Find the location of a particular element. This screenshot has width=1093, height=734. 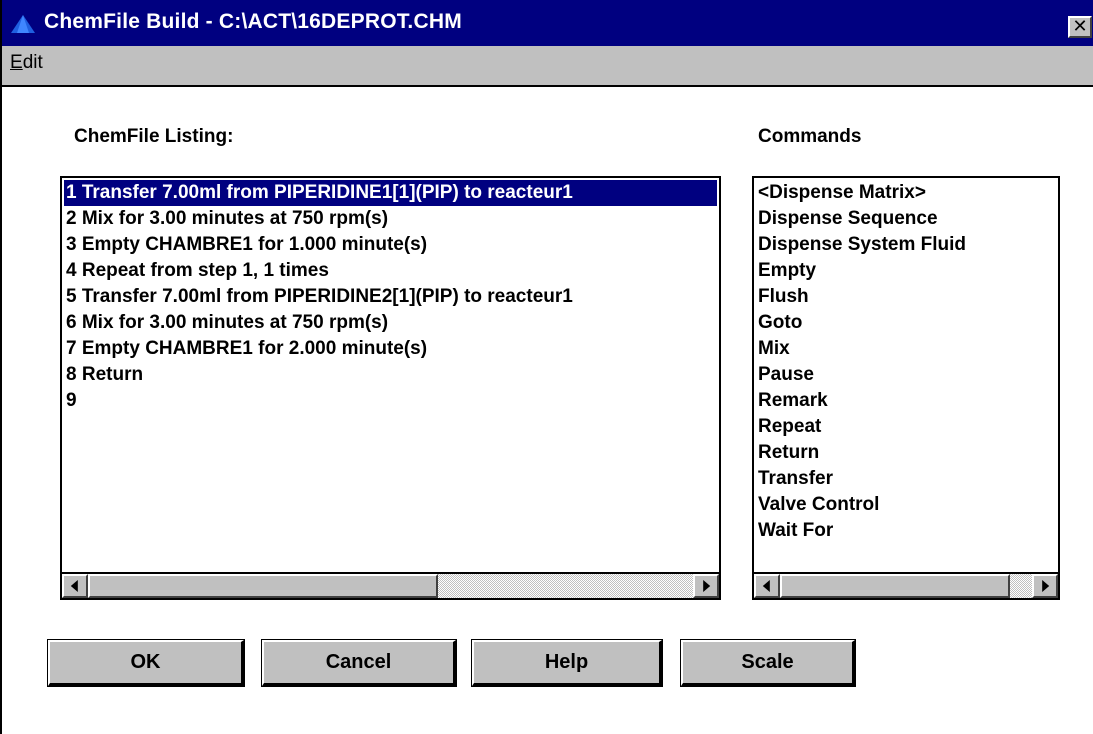

commands-label: Commands is located at coordinates (810, 136).